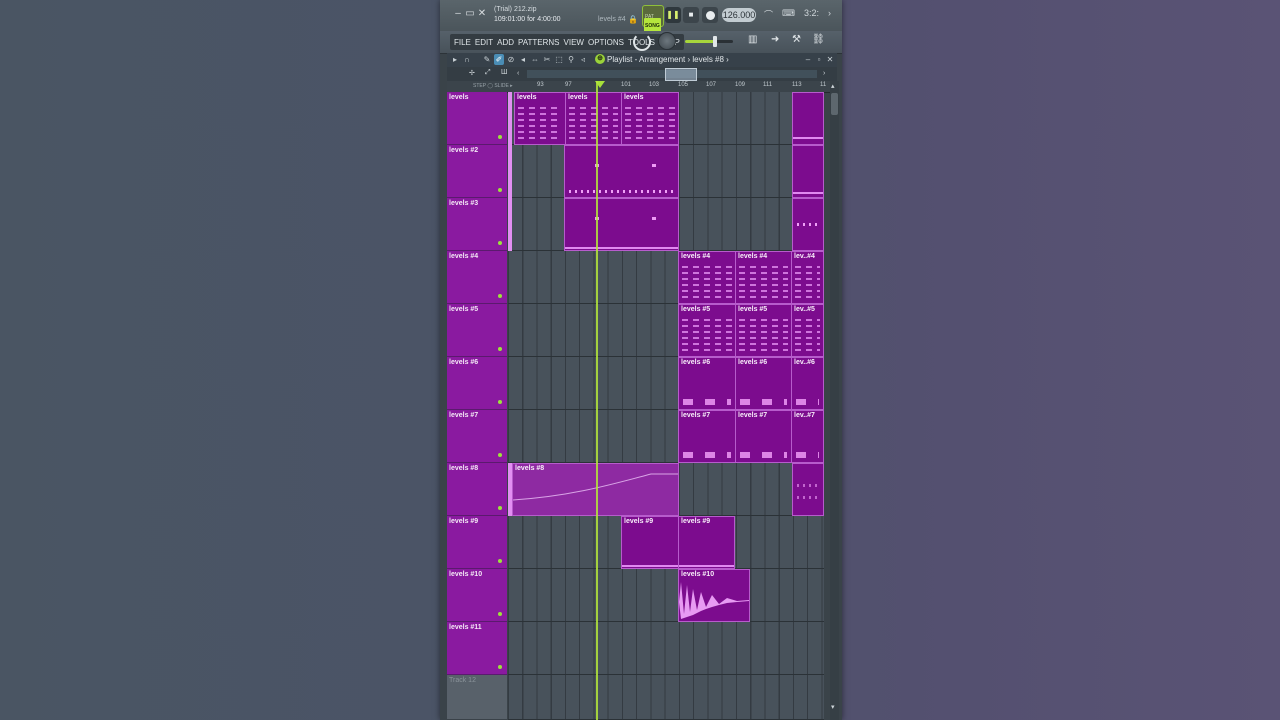  What do you see at coordinates (642, 42) in the screenshot?
I see `cpu-meter-icon` at bounding box center [642, 42].